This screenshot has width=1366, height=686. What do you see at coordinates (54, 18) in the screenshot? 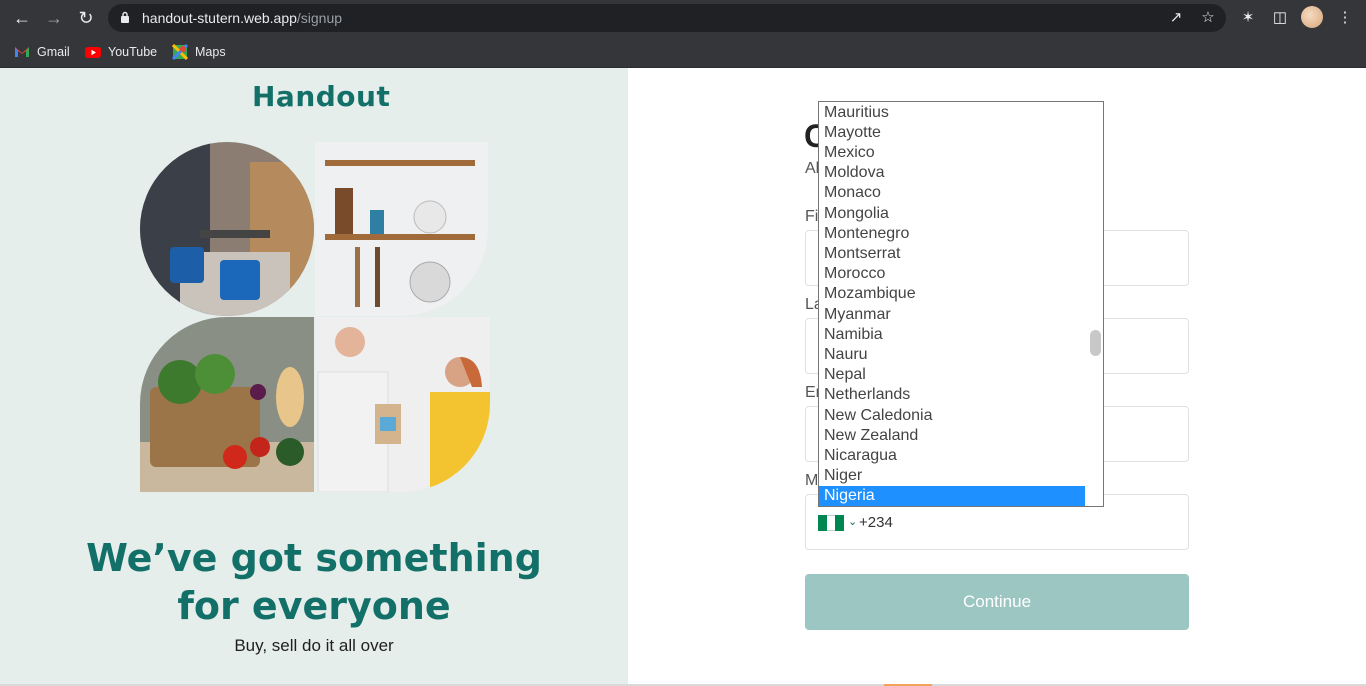
I see `forward-icon: →` at bounding box center [54, 18].